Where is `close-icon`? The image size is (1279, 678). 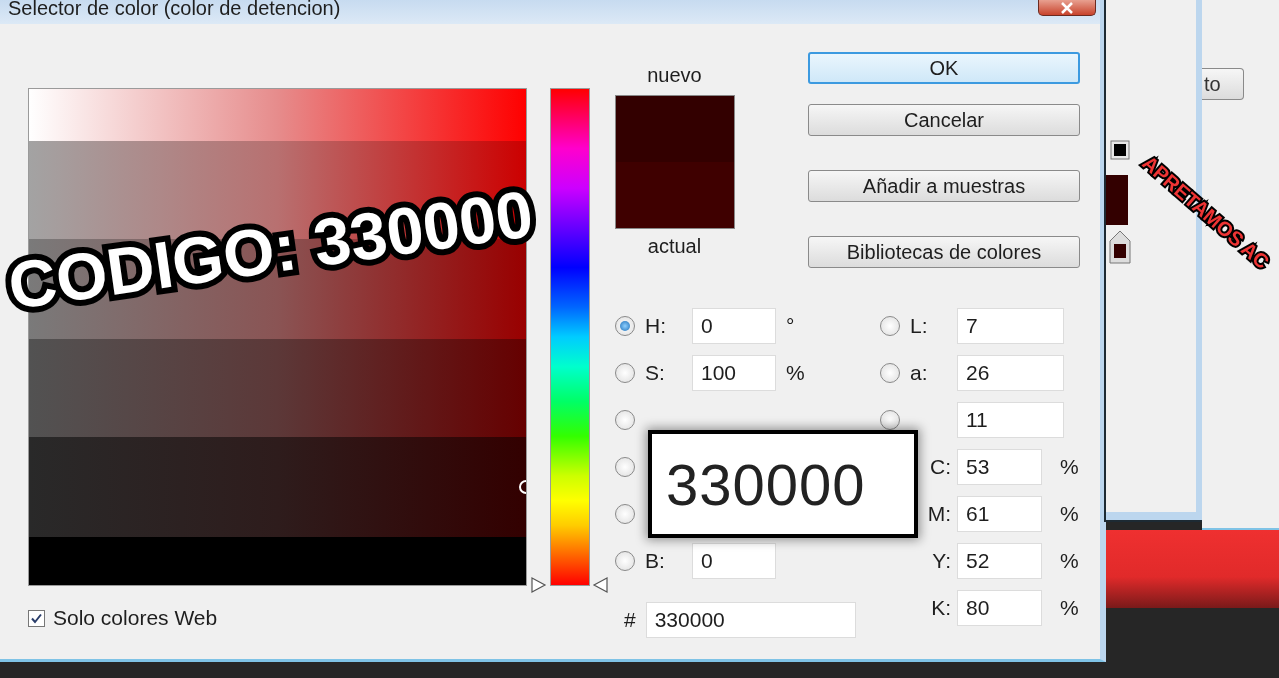 close-icon is located at coordinates (1067, 7).